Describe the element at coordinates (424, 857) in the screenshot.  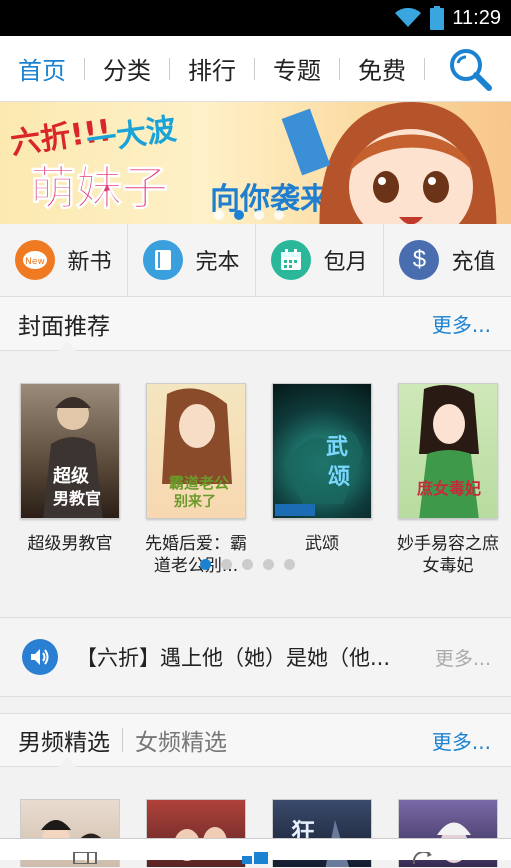
I see `discover-icon` at that location.